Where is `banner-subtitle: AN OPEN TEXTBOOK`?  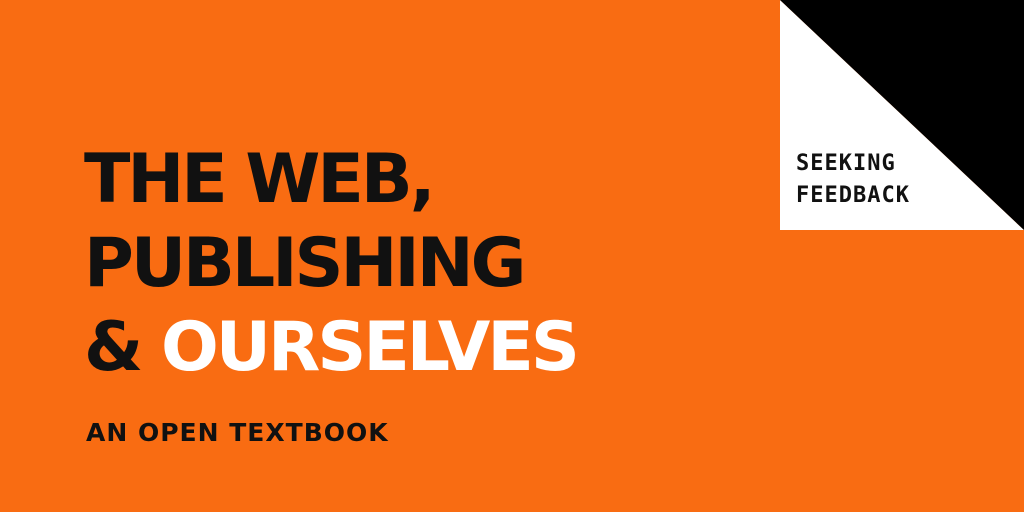 banner-subtitle: AN OPEN TEXTBOOK is located at coordinates (237, 432).